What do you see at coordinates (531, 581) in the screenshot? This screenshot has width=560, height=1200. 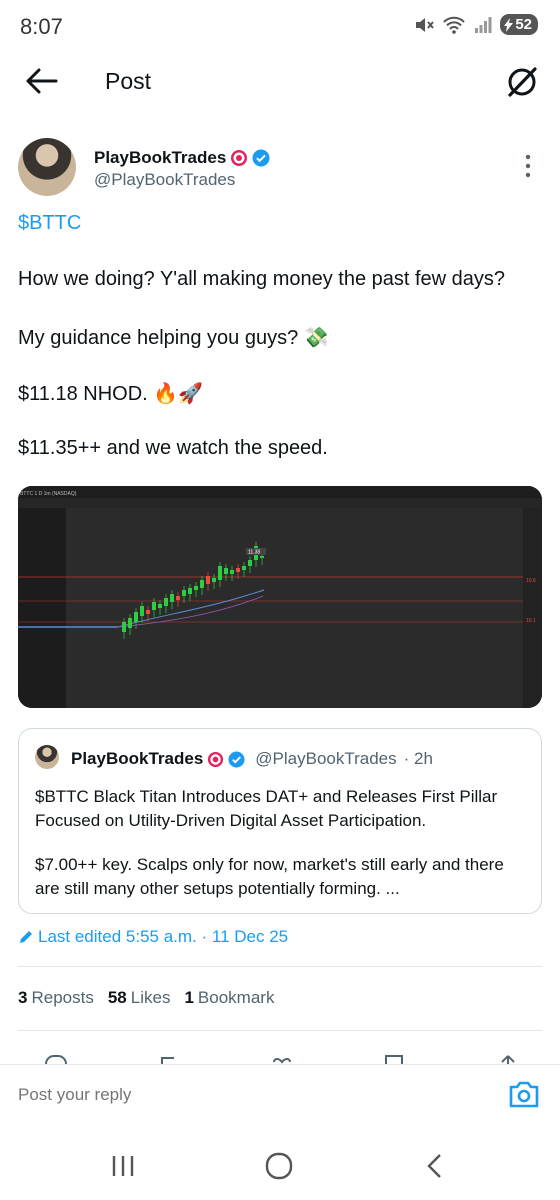 I see `chart-right-label: 10.6` at bounding box center [531, 581].